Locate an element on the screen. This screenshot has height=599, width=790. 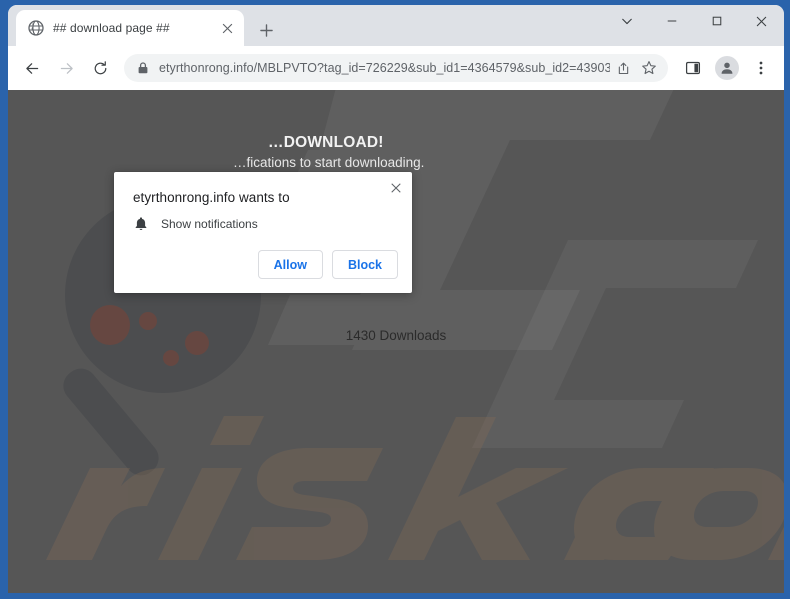
tab-close-icon is located at coordinates (227, 28).